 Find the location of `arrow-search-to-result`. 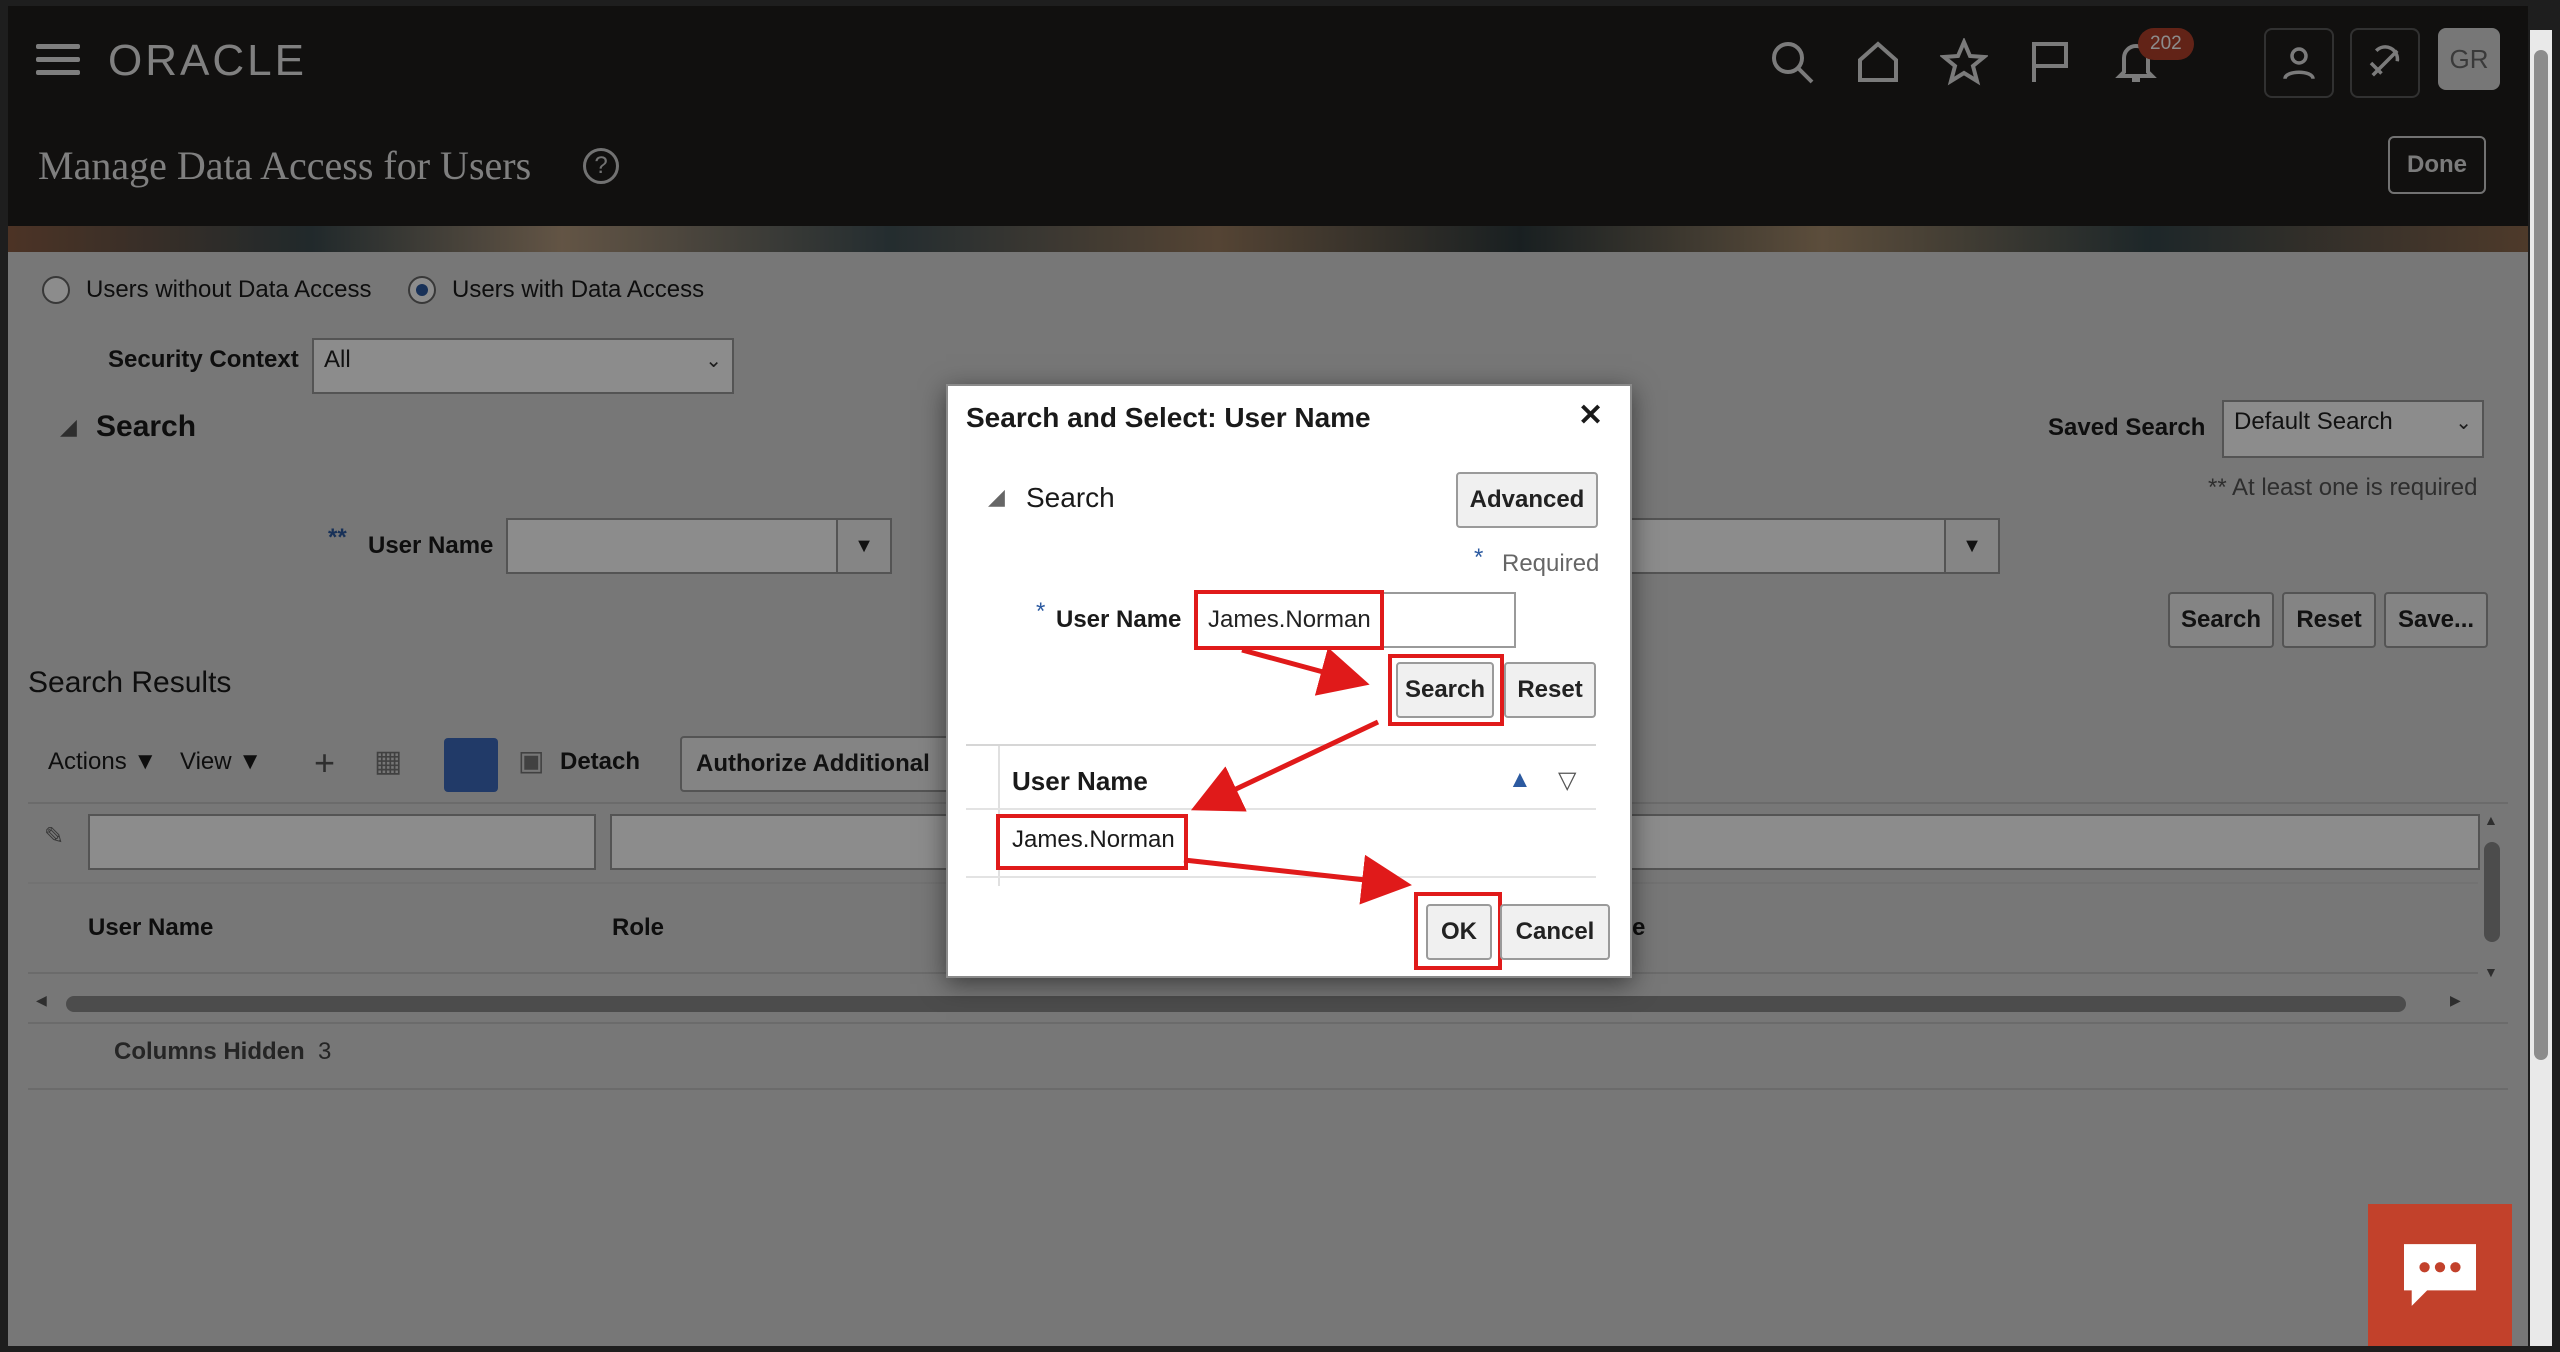

arrow-search-to-result is located at coordinates (1285, 765).